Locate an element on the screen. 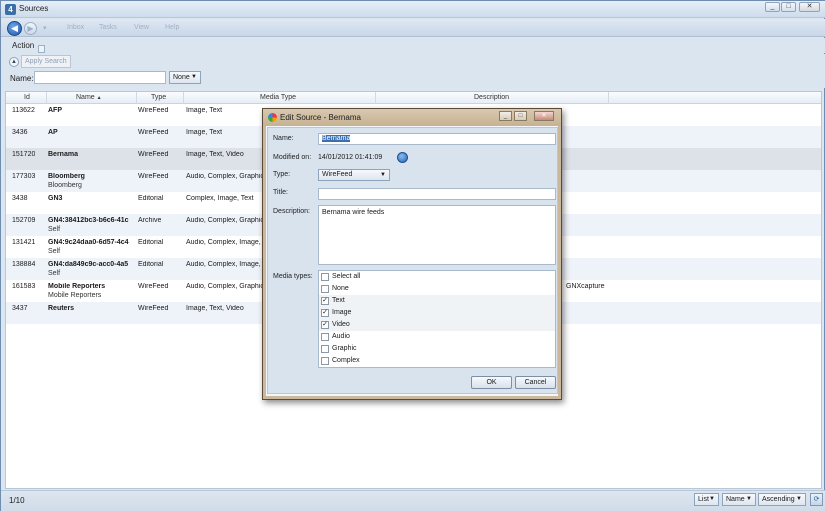 This screenshot has width=825, height=511. column-header-name: Name ▲ is located at coordinates (89, 97).